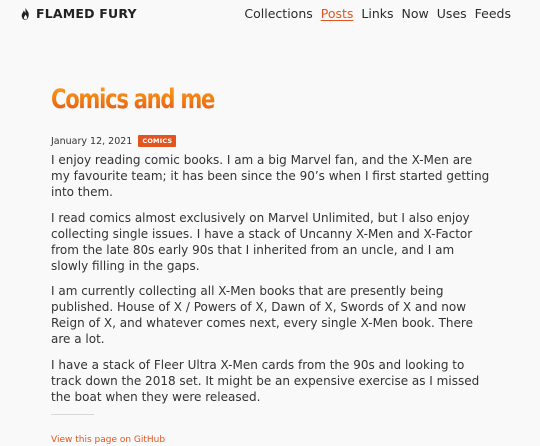  Describe the element at coordinates (493, 13) in the screenshot. I see `nav-link-feeds: Feeds` at that location.